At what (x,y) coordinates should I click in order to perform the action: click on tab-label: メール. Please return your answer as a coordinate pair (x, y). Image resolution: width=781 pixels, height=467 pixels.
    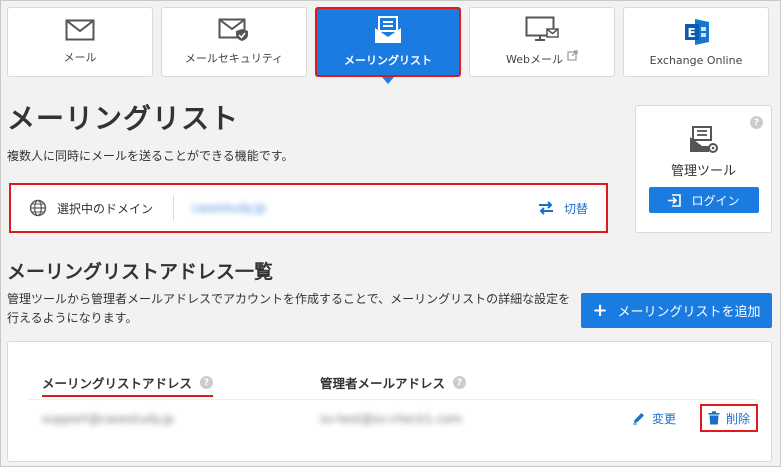
    Looking at the image, I should click on (80, 57).